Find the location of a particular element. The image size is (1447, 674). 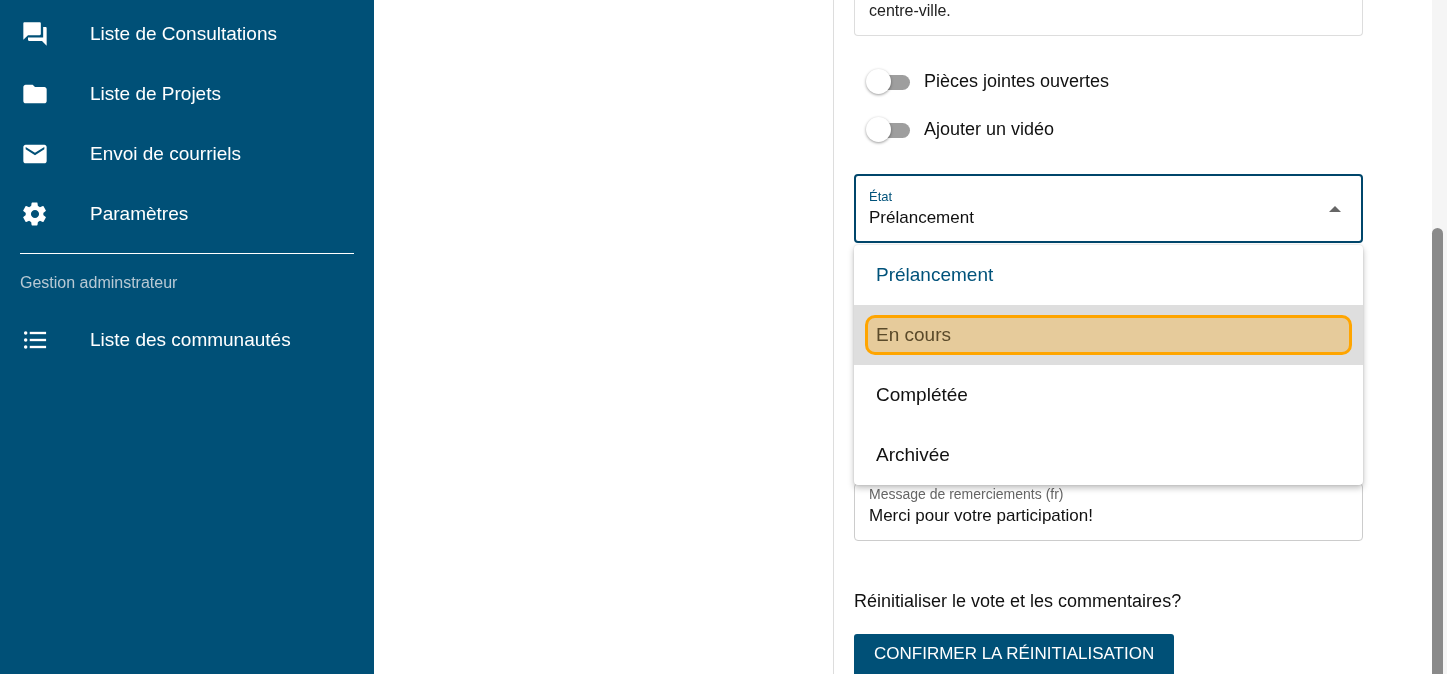

confirm-reset-button: CONFIRMER LA RÉINITIALISATION is located at coordinates (1014, 654).